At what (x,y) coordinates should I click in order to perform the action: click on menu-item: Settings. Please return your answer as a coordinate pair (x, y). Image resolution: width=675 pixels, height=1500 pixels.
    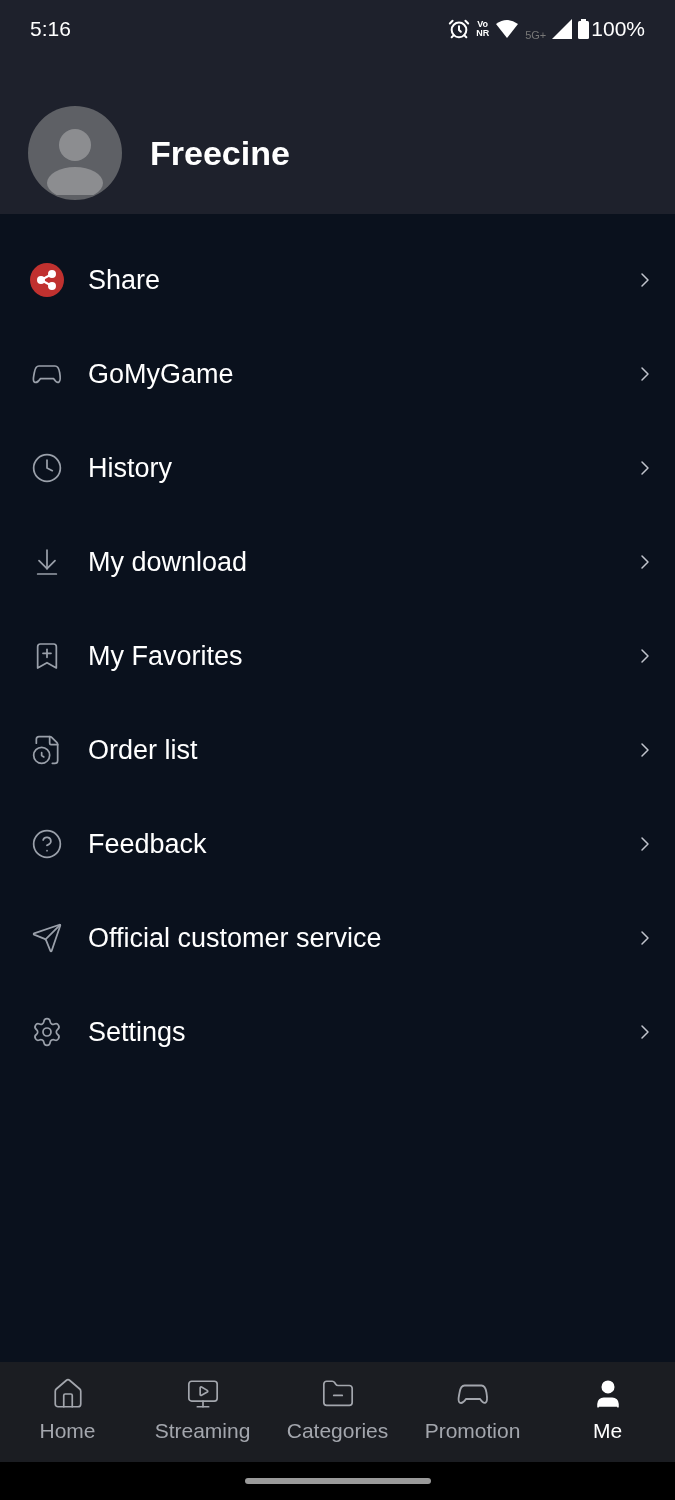
    Looking at the image, I should click on (337, 1032).